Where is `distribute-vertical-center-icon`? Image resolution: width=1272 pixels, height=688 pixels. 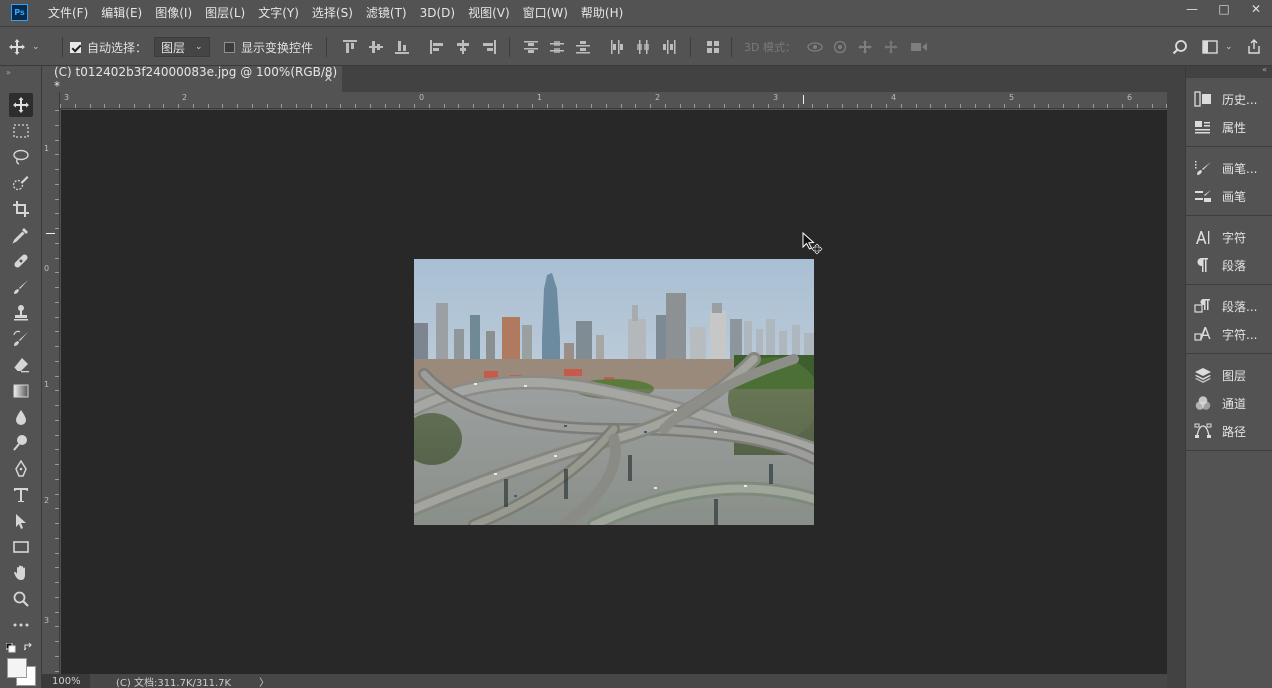 distribute-vertical-center-icon is located at coordinates (557, 47).